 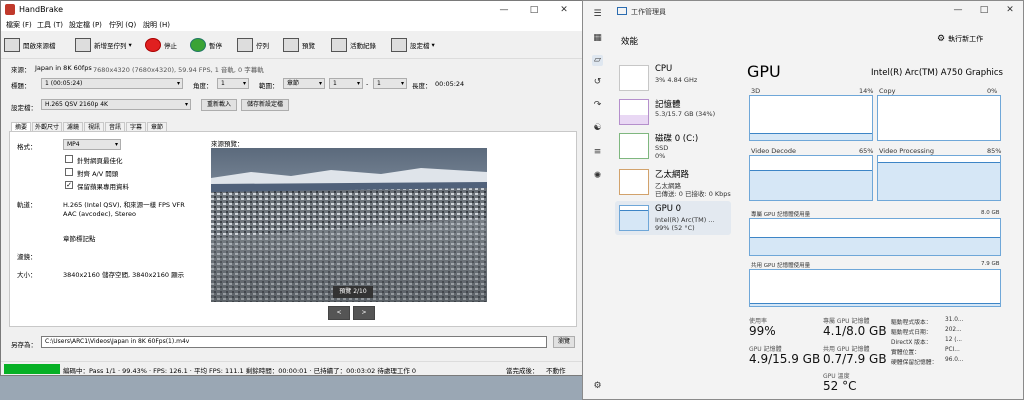 What do you see at coordinates (116, 104) in the screenshot?
I see `preset-select: H.265 QSV 2160p 4K` at bounding box center [116, 104].